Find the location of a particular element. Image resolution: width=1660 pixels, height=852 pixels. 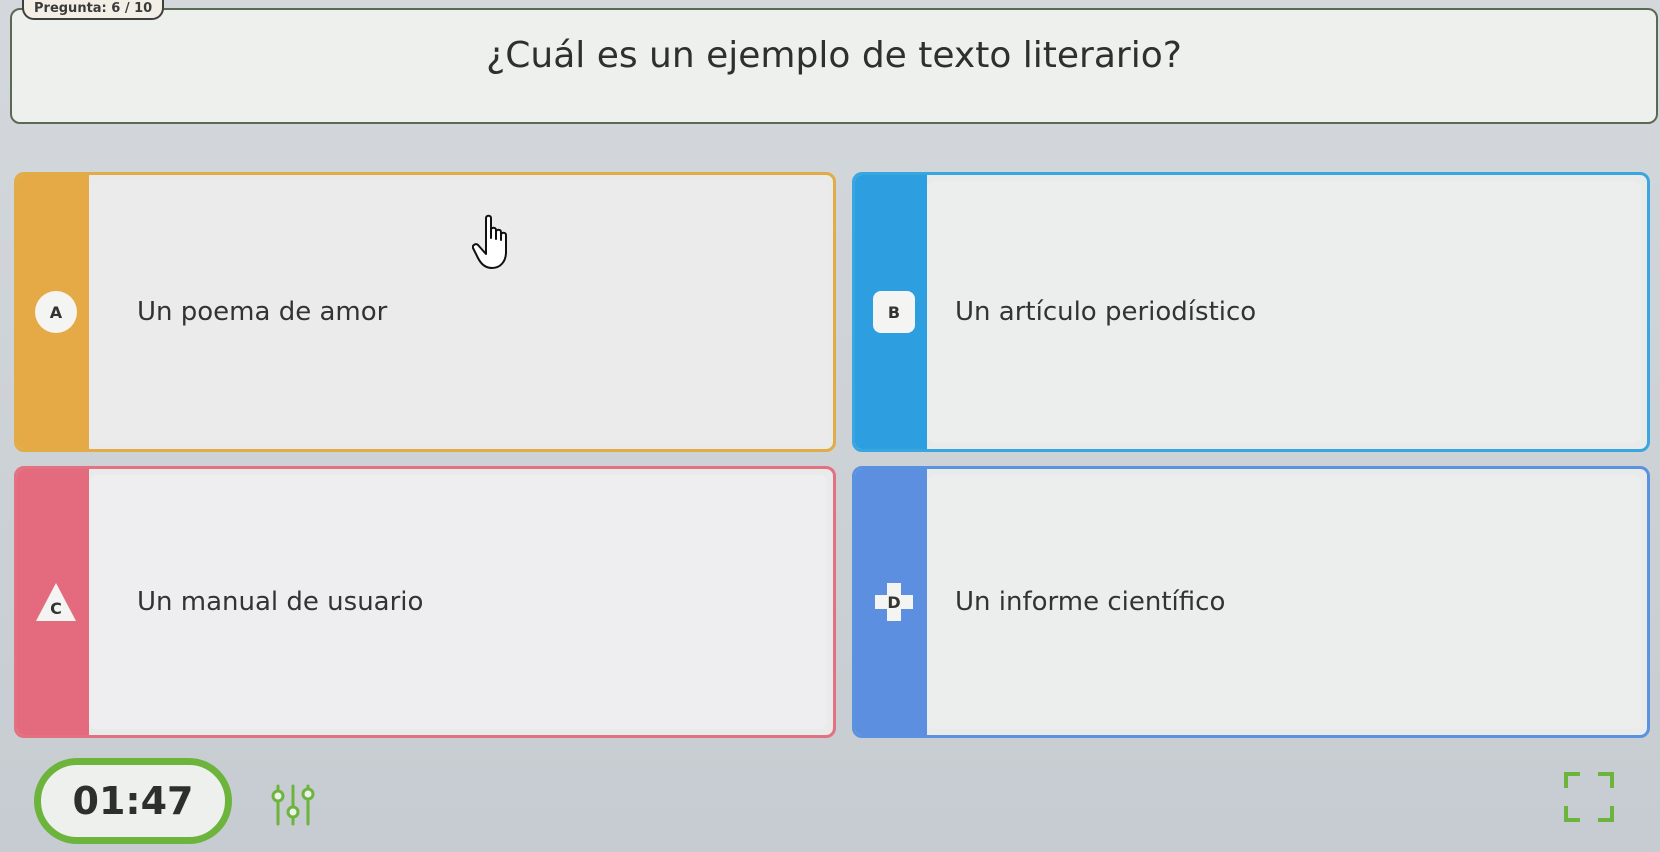

square-marker-icon: B is located at coordinates (894, 312).